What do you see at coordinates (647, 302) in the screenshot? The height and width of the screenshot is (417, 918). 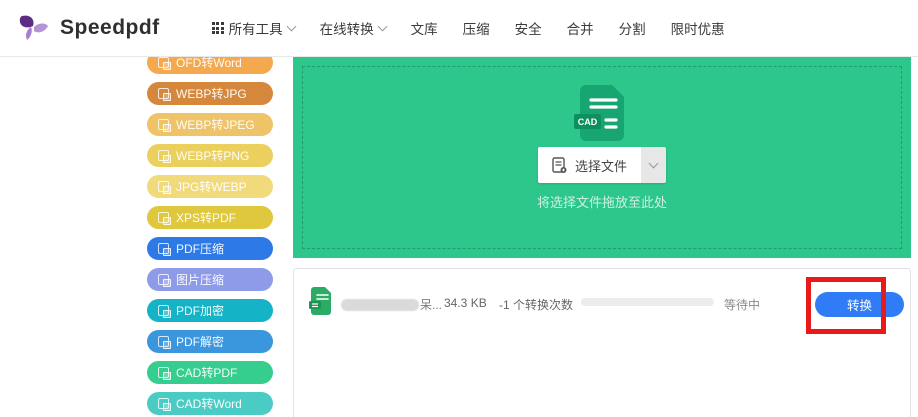 I see `progress-bar` at bounding box center [647, 302].